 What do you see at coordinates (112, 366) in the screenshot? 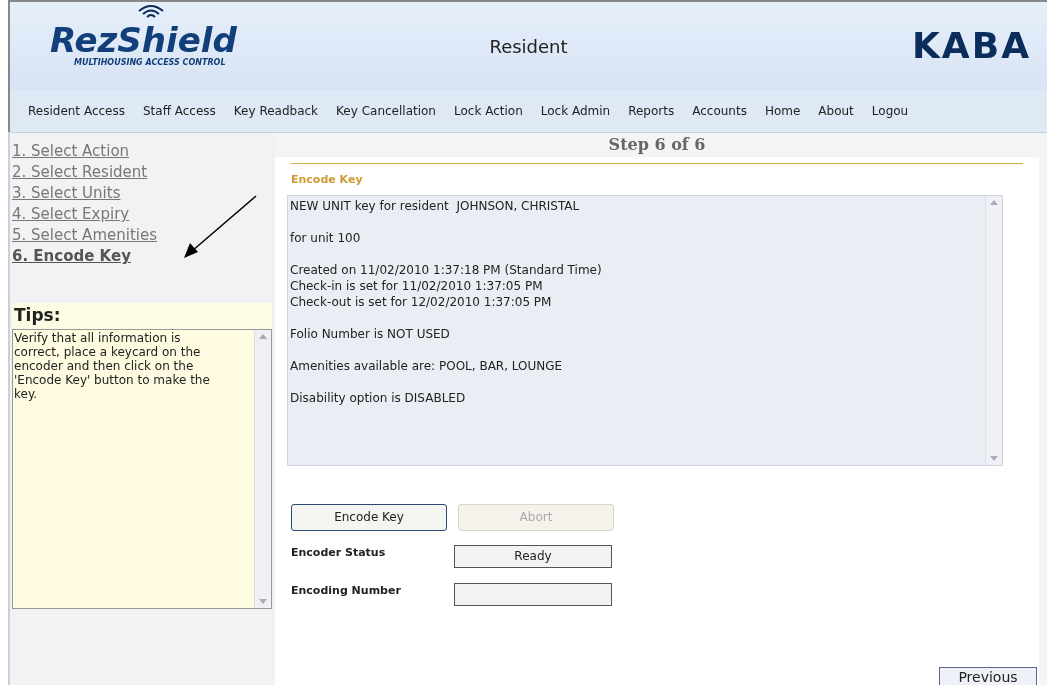
I see `tips-text: Verify that all information is correct, place a keycard on the encoder and then click on the 'Encode Key' button to make the key.` at bounding box center [112, 366].